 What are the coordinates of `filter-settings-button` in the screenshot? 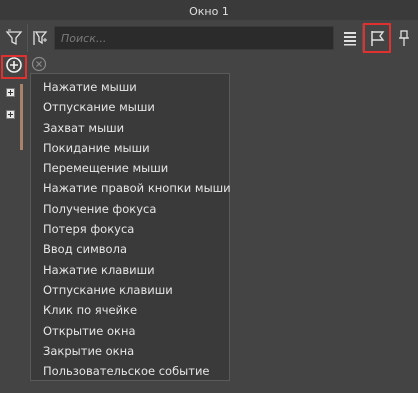 It's located at (40, 38).